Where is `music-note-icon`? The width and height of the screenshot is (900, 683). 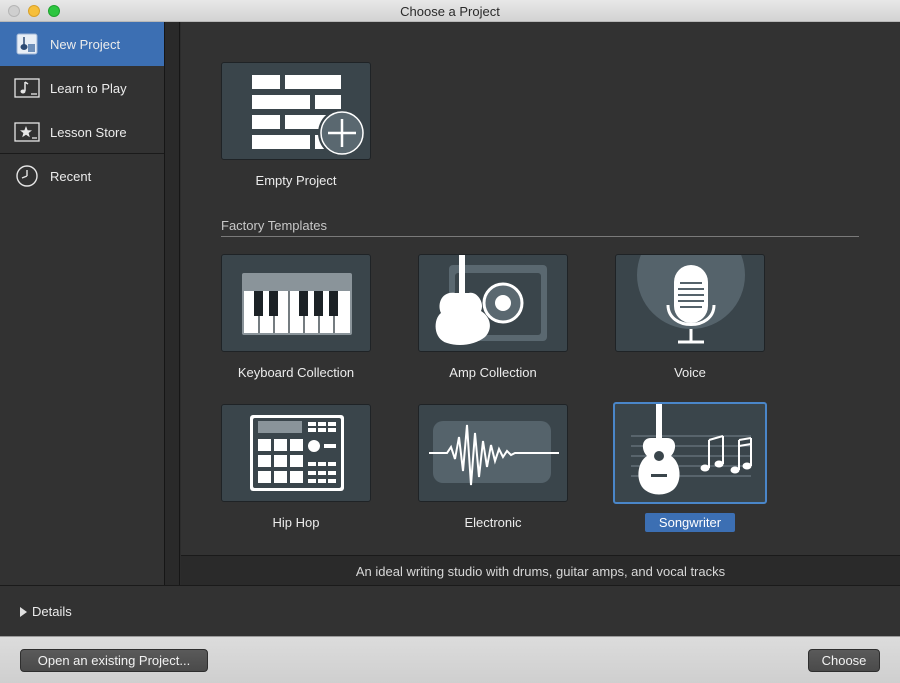
music-note-icon is located at coordinates (27, 88).